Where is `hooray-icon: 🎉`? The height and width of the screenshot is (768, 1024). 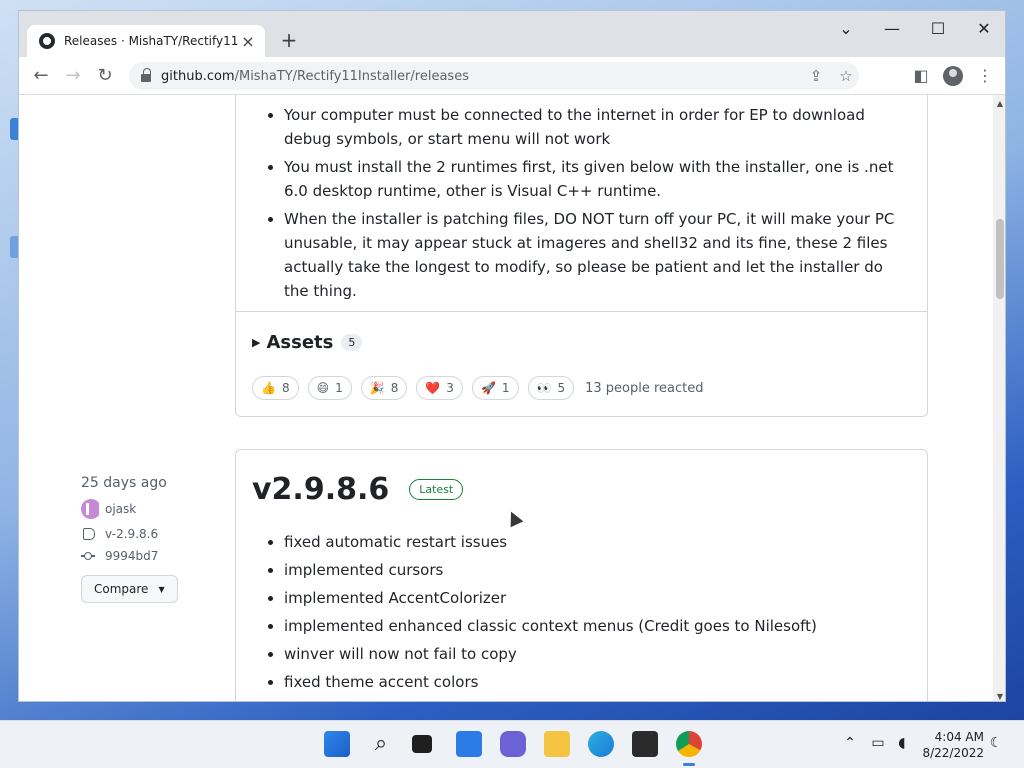 hooray-icon: 🎉 is located at coordinates (377, 388).